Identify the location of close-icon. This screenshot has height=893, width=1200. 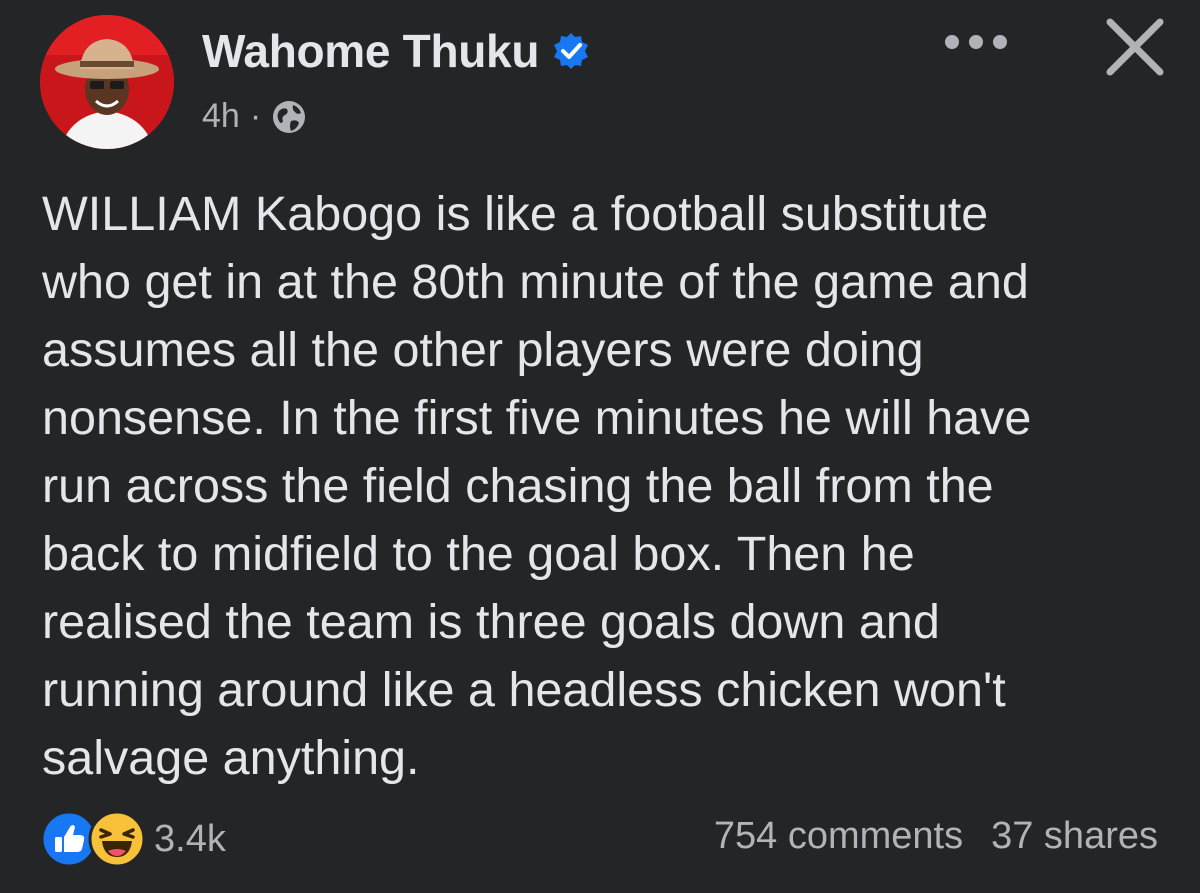
(1135, 47).